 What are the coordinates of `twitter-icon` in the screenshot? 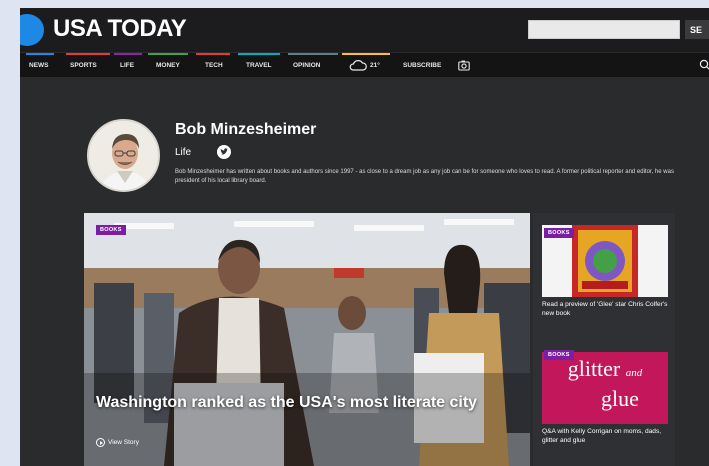 It's located at (224, 152).